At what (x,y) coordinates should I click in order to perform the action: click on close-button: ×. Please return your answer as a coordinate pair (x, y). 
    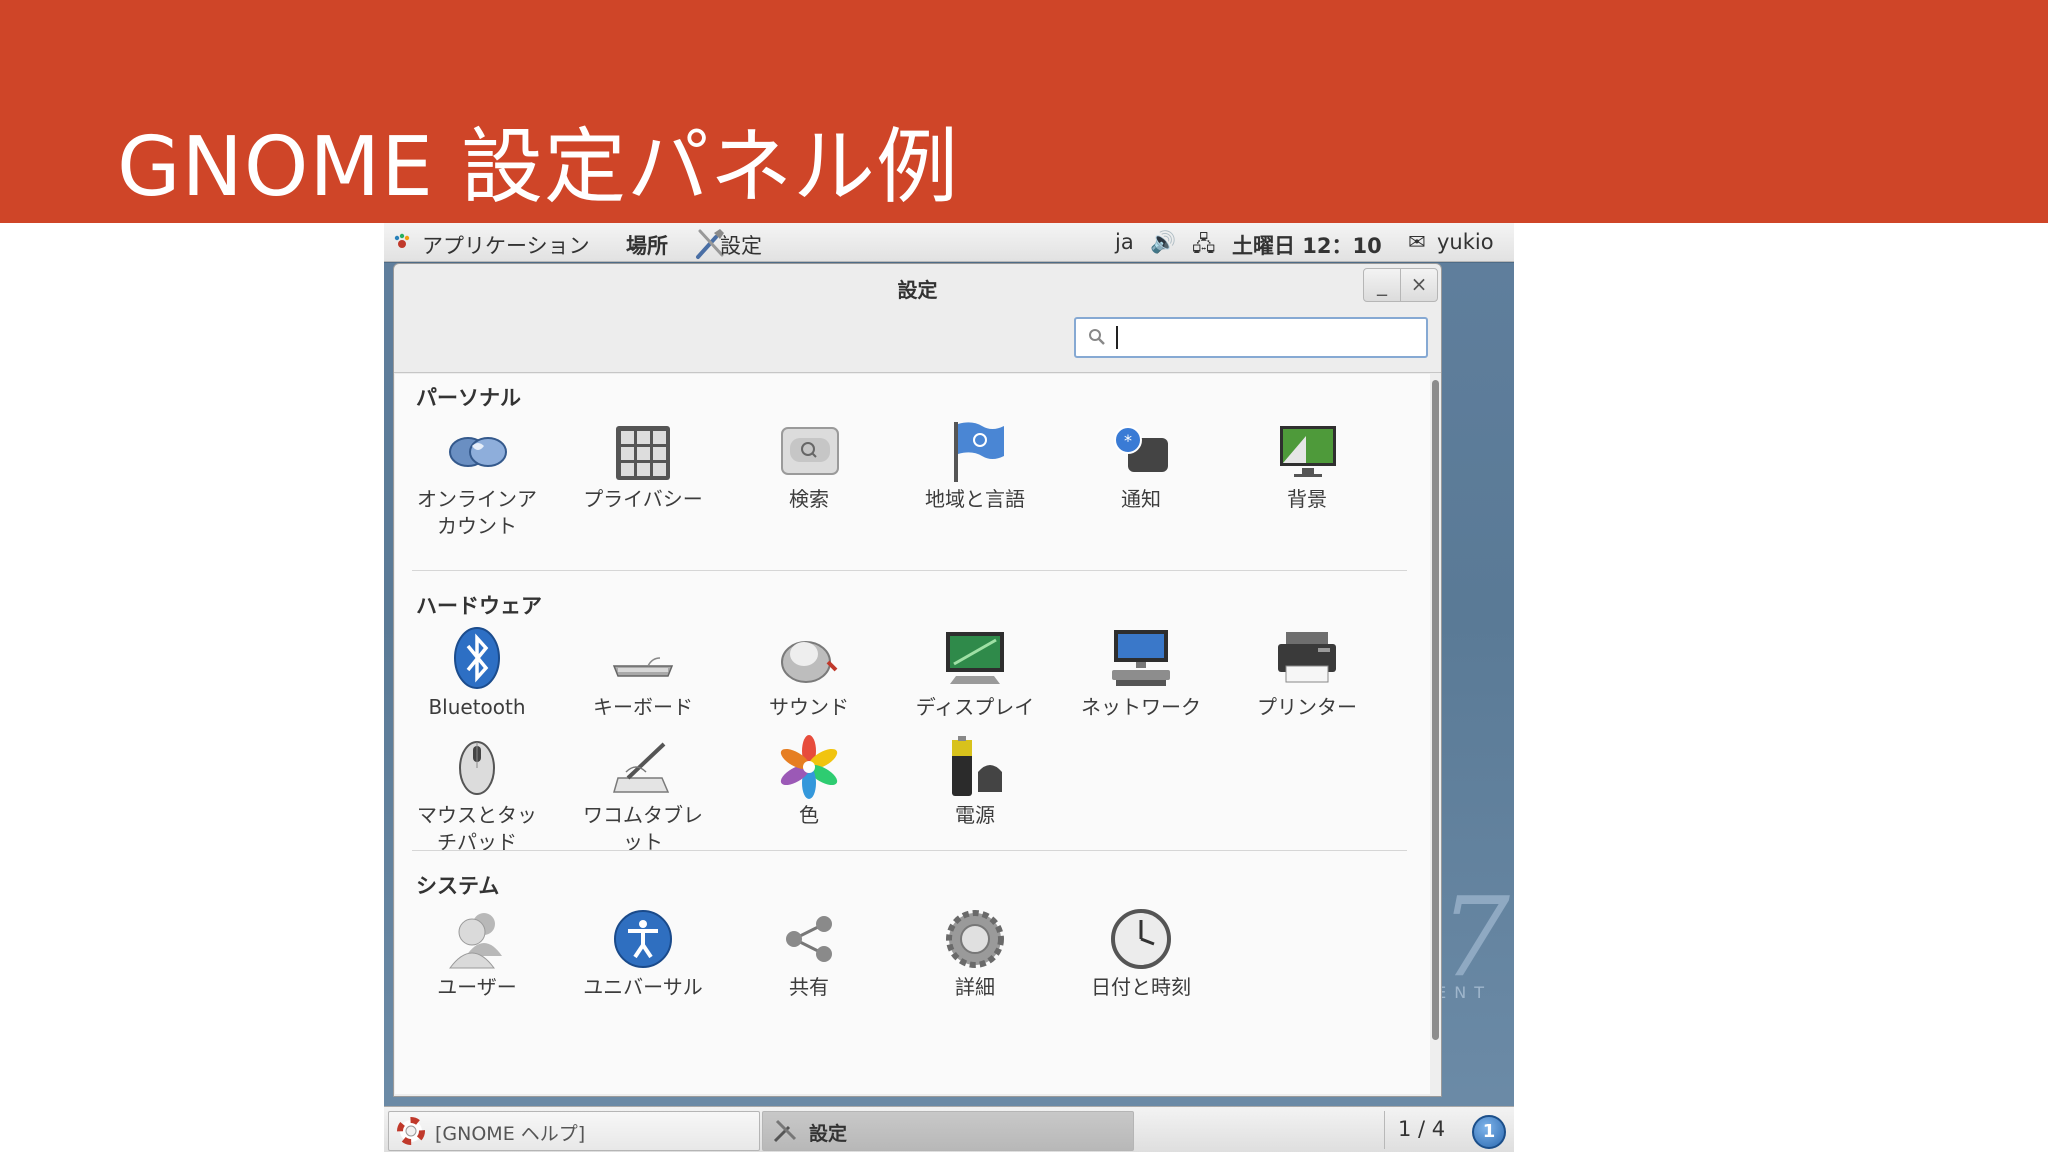
    Looking at the image, I should click on (1419, 285).